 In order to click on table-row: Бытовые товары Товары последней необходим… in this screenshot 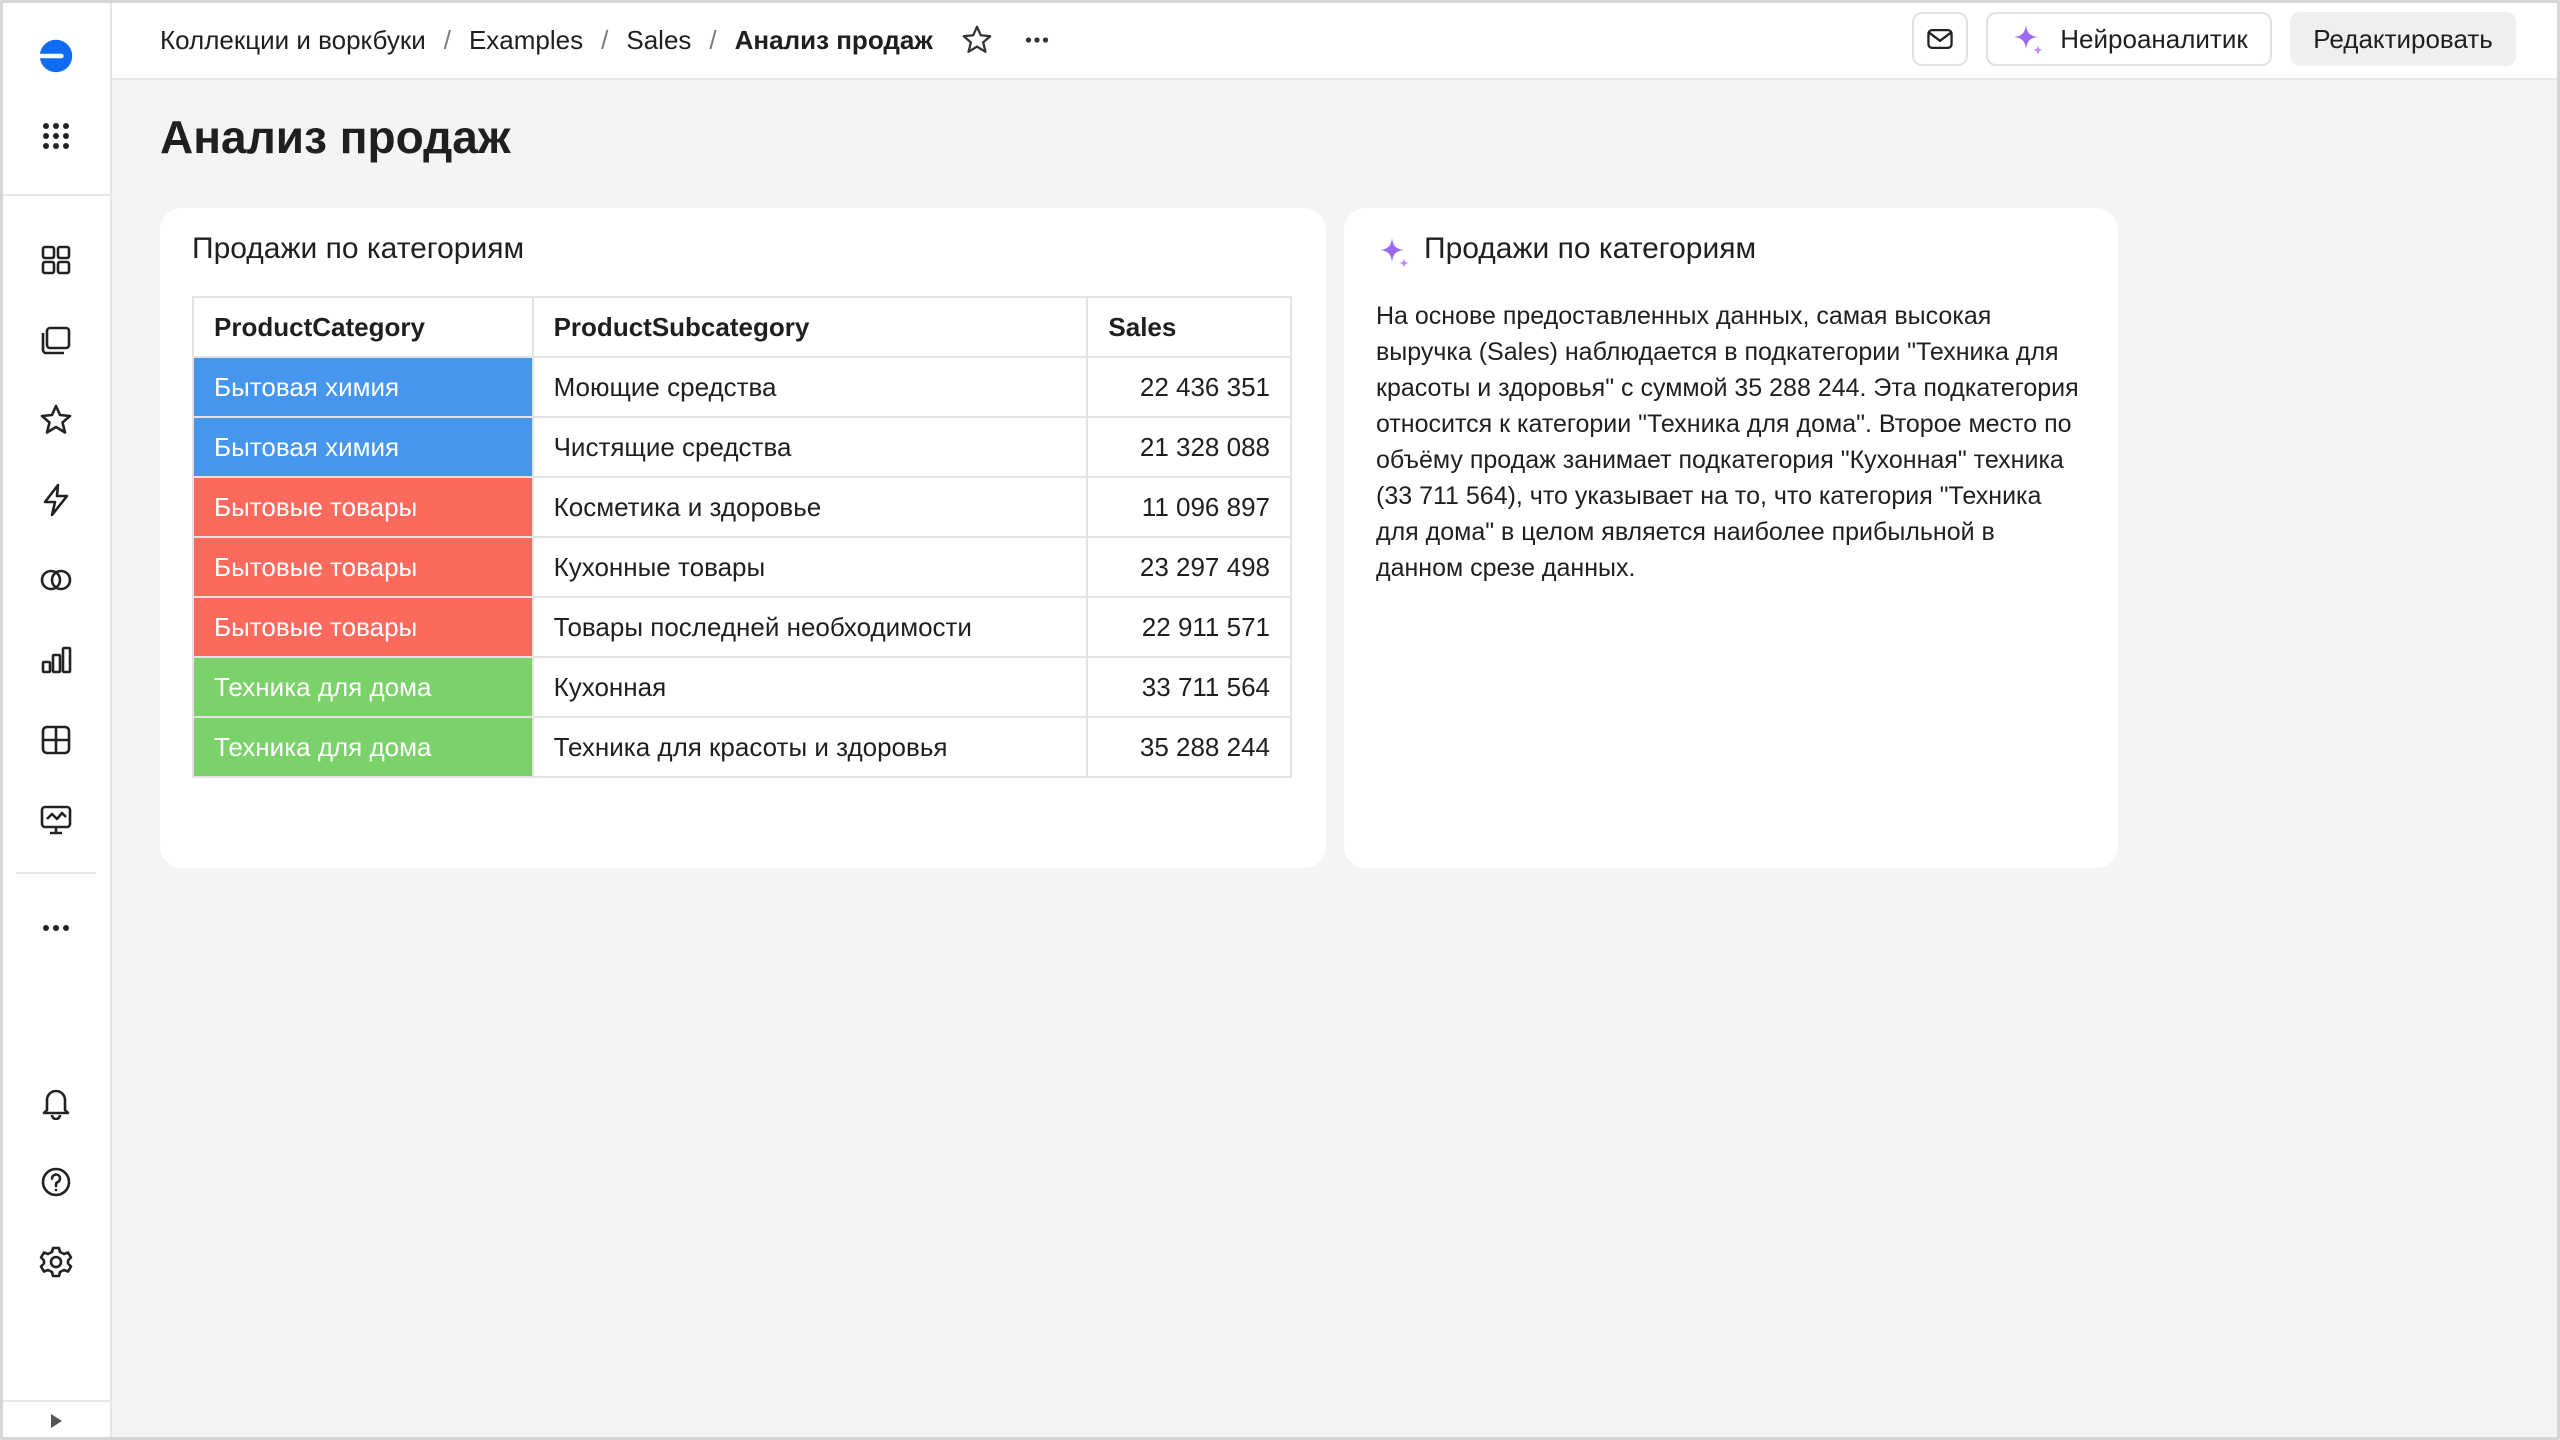, I will do `click(742, 627)`.